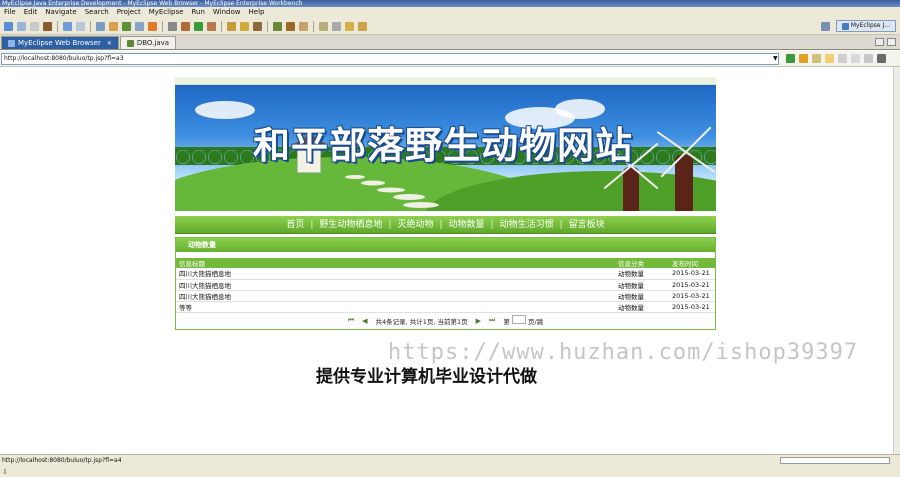  Describe the element at coordinates (829, 58) in the screenshot. I see `refresh-icon` at that location.